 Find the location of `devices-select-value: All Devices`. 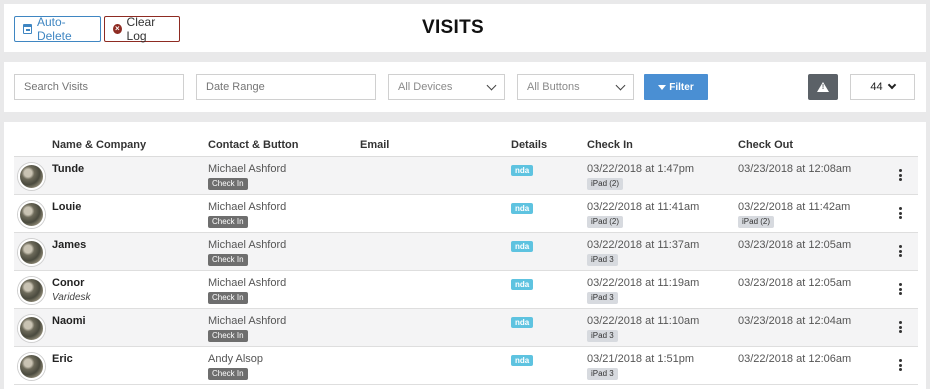

devices-select-value: All Devices is located at coordinates (425, 87).